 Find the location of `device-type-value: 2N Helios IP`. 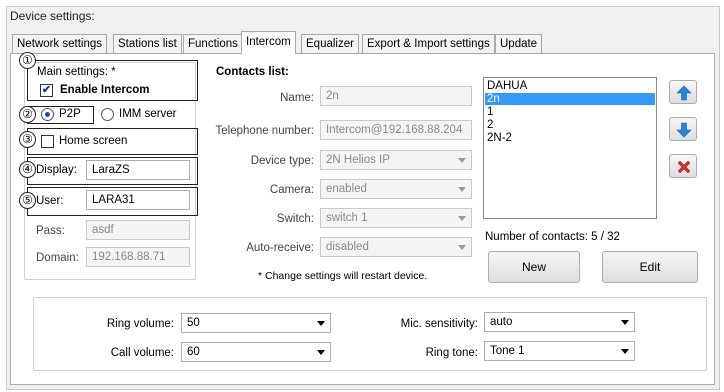

device-type-value: 2N Helios IP is located at coordinates (358, 160).